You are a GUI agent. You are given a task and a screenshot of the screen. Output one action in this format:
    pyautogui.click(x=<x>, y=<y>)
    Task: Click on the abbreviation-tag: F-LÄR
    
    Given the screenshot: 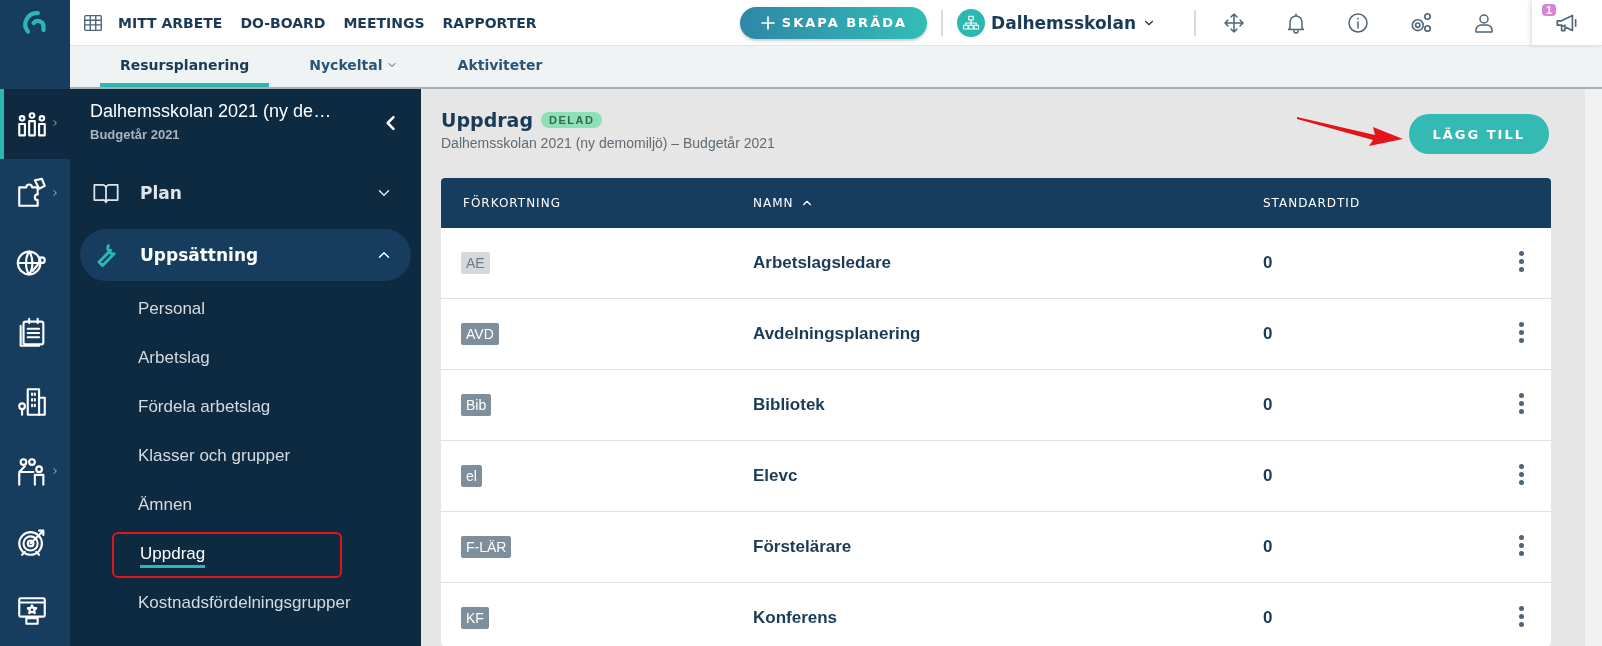 What is the action you would take?
    pyautogui.click(x=486, y=546)
    